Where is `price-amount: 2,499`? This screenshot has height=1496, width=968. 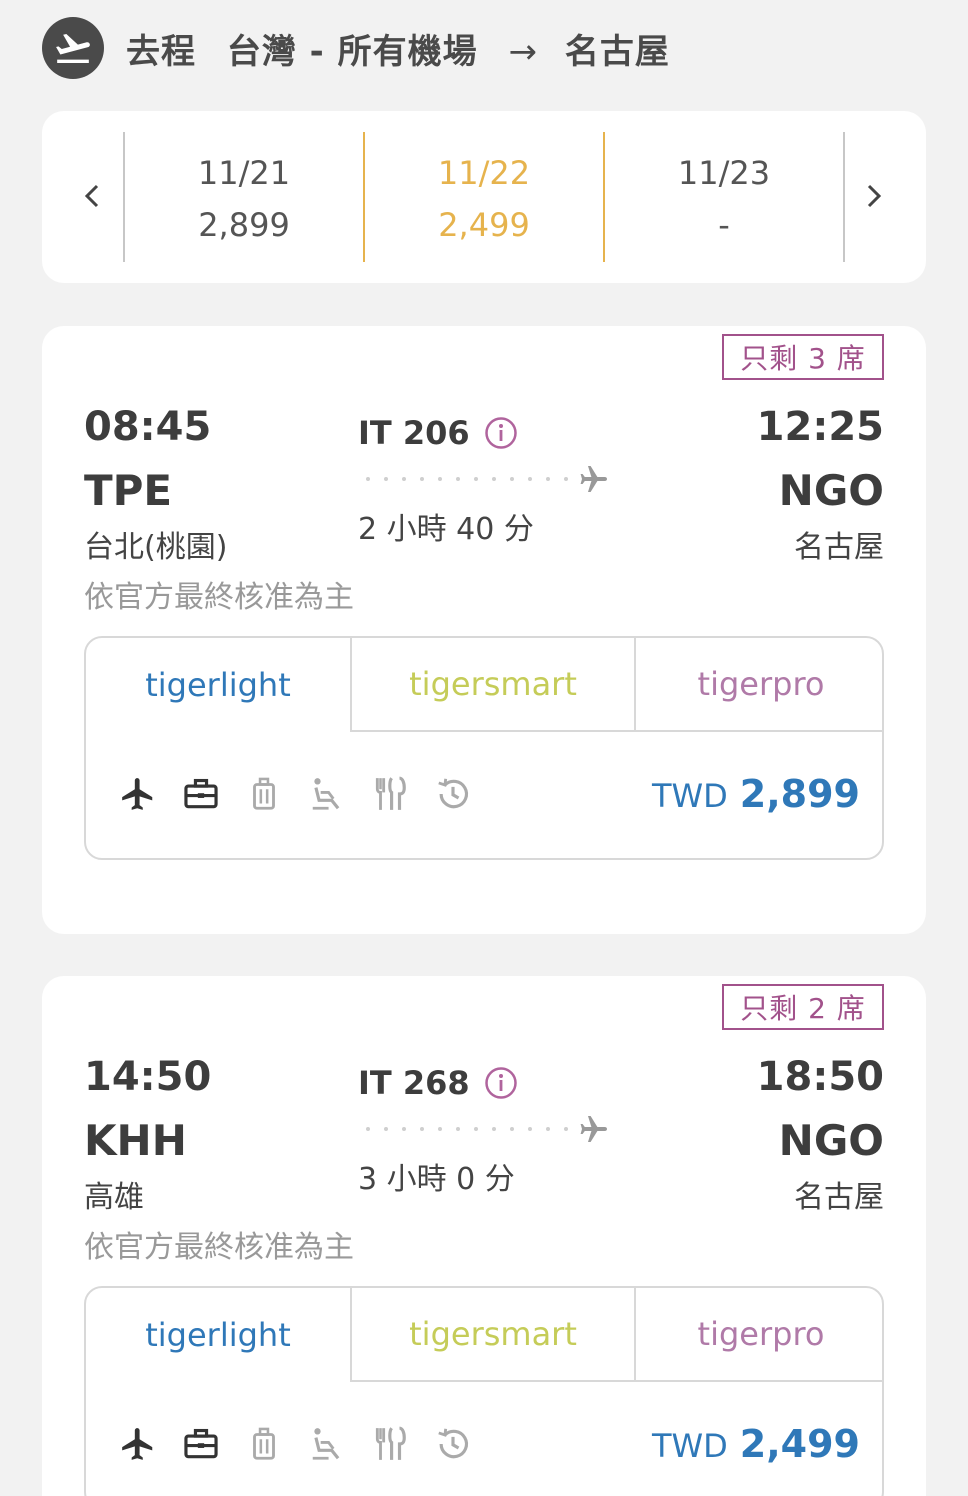
price-amount: 2,499 is located at coordinates (799, 1444).